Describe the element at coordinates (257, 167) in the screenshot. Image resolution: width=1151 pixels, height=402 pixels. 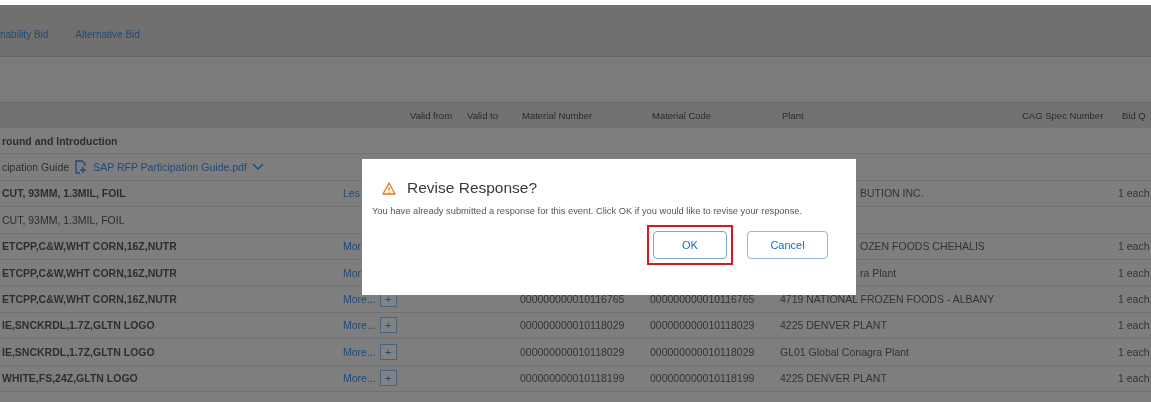
I see `chevron-down-icon` at that location.